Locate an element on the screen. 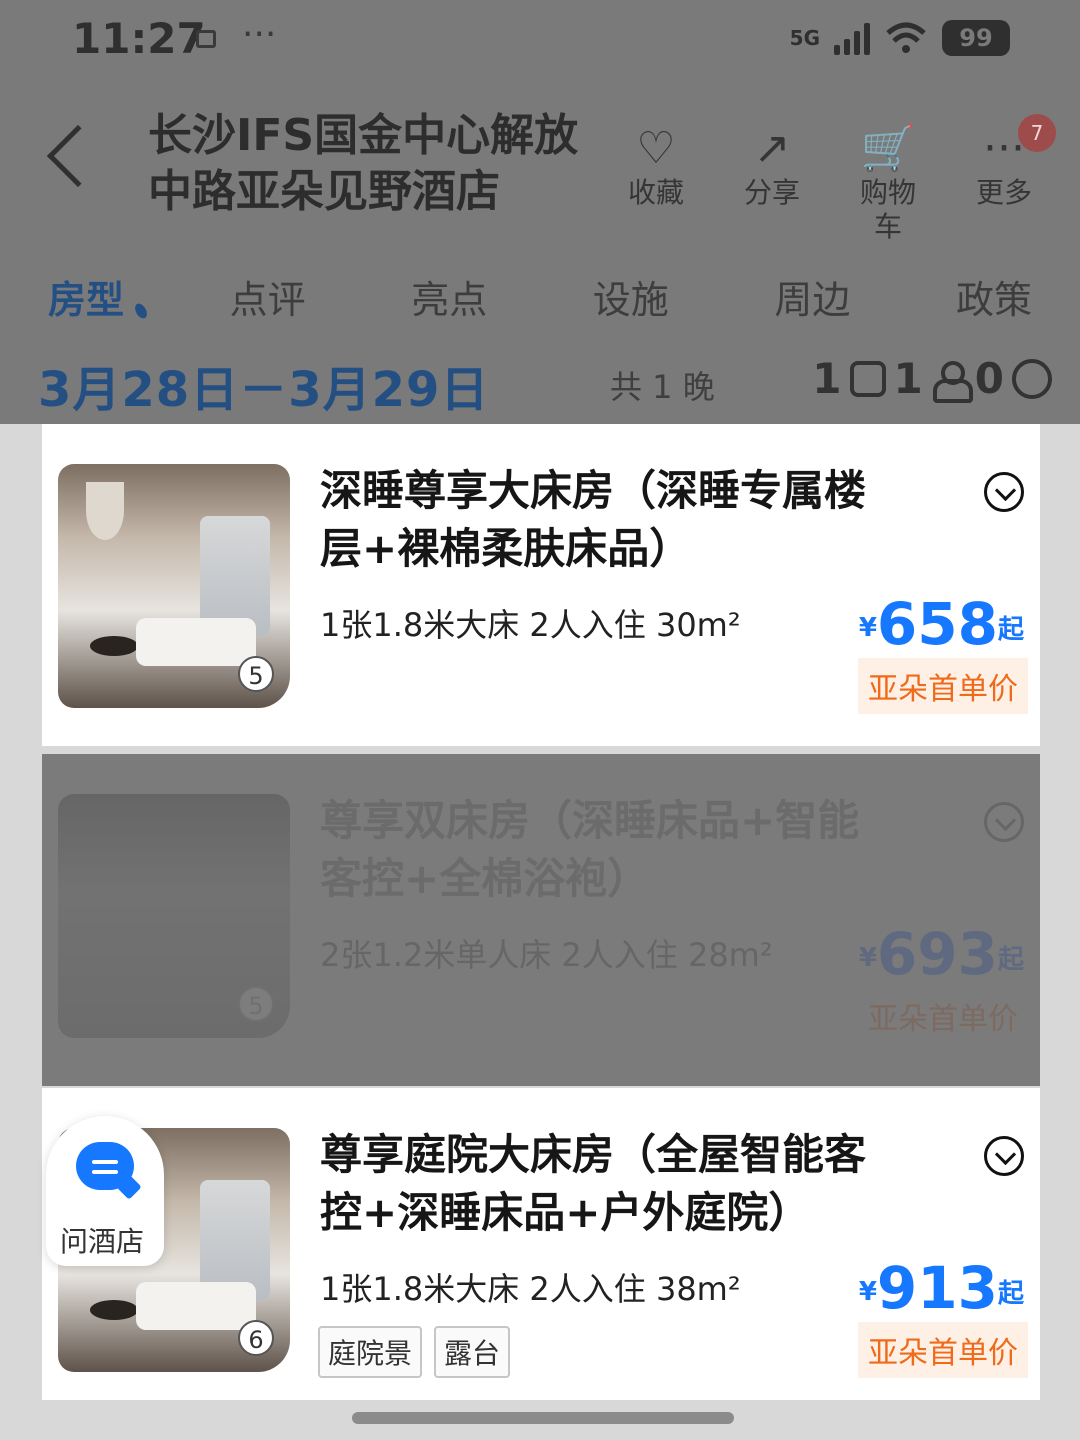 This screenshot has height=1440, width=1080. room-icon is located at coordinates (867, 378).